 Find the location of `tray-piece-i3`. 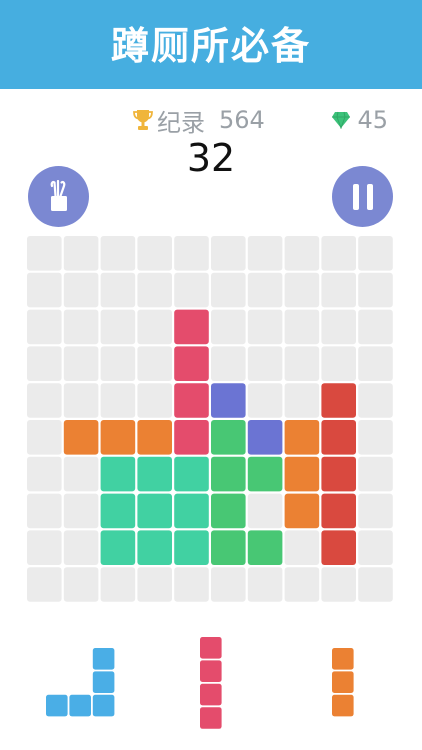

tray-piece-i3 is located at coordinates (343, 682).